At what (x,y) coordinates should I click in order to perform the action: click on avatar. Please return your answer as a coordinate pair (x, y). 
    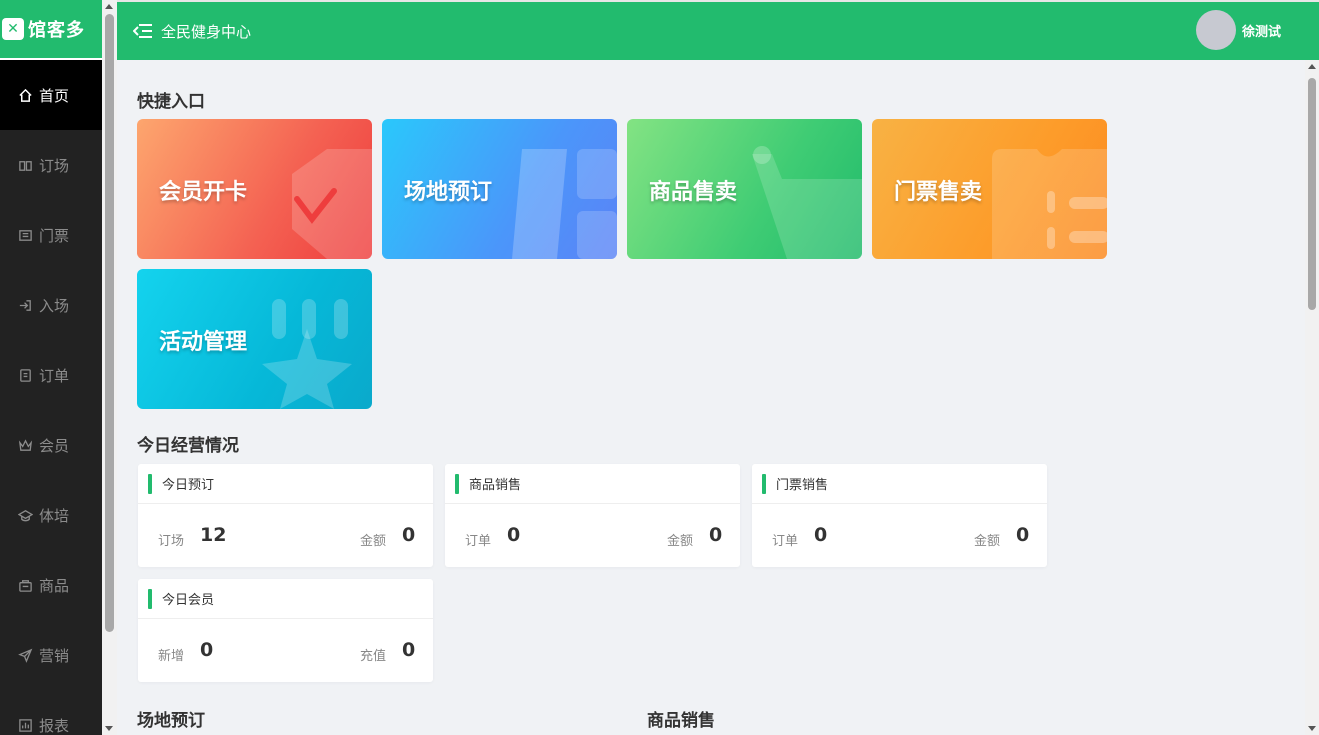
    Looking at the image, I should click on (1215, 30).